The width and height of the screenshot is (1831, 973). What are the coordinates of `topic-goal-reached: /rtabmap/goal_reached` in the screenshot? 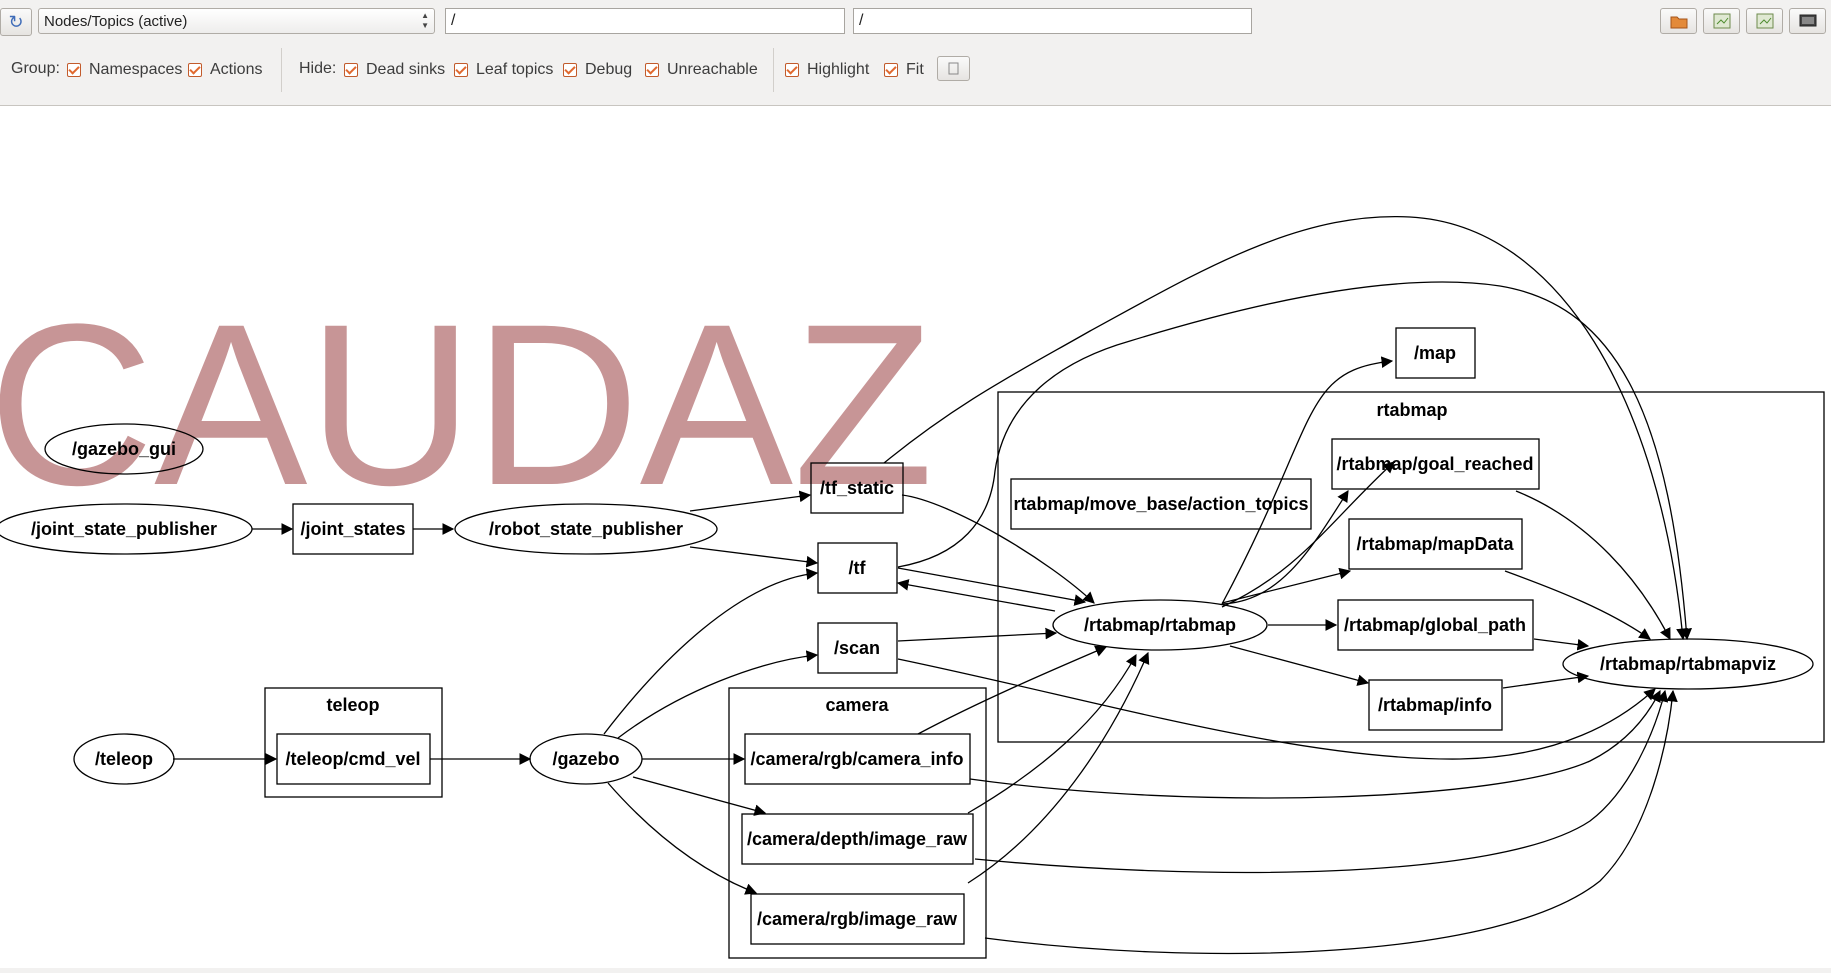 It's located at (1435, 464).